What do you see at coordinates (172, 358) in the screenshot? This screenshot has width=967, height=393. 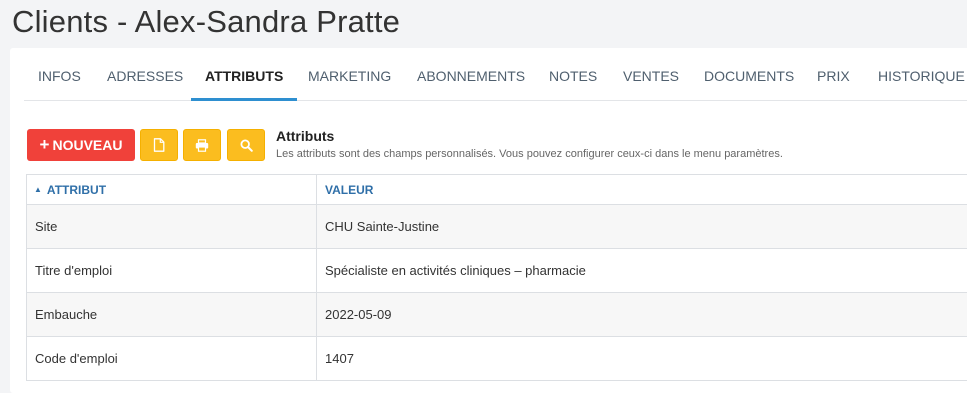 I see `attribut-cell: Code d'emploi` at bounding box center [172, 358].